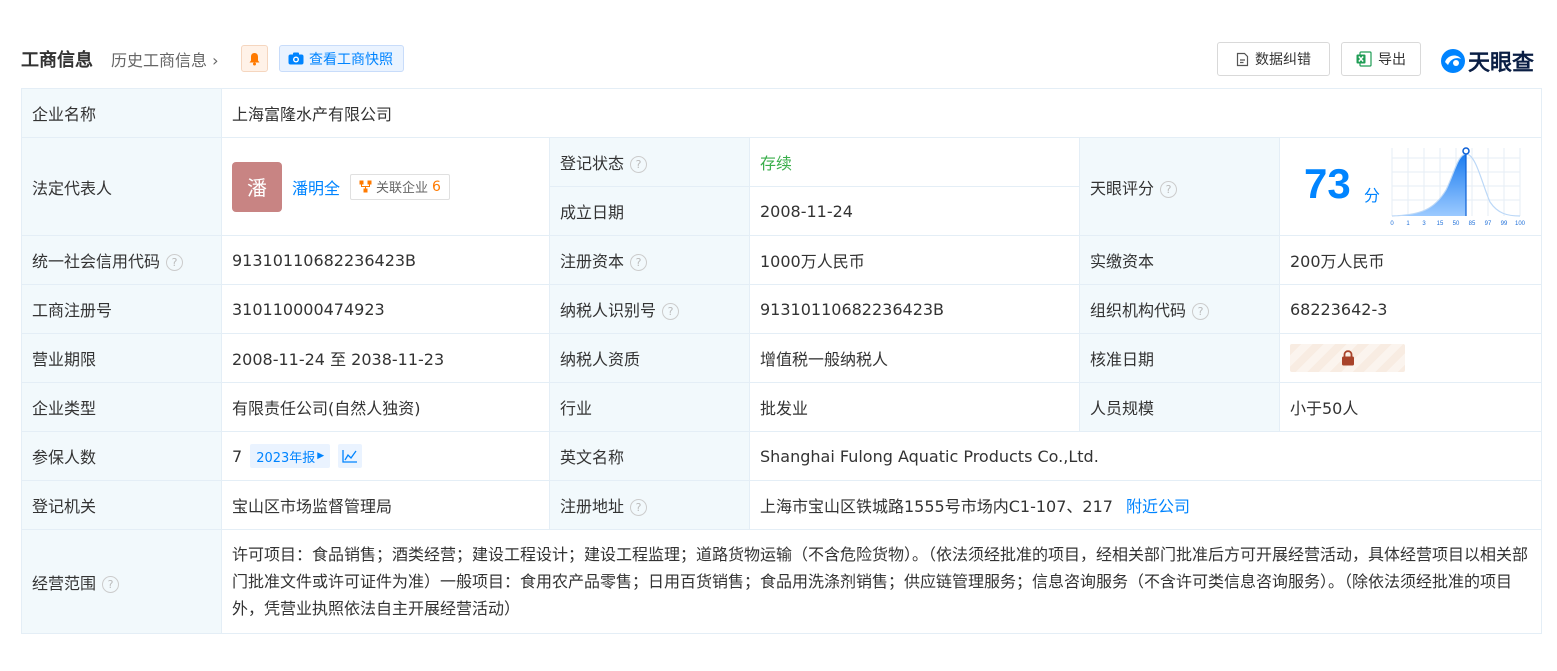  What do you see at coordinates (936, 506) in the screenshot?
I see `address-value: 上海市宝山区铁城路1555号市场内C1-107、217` at bounding box center [936, 506].